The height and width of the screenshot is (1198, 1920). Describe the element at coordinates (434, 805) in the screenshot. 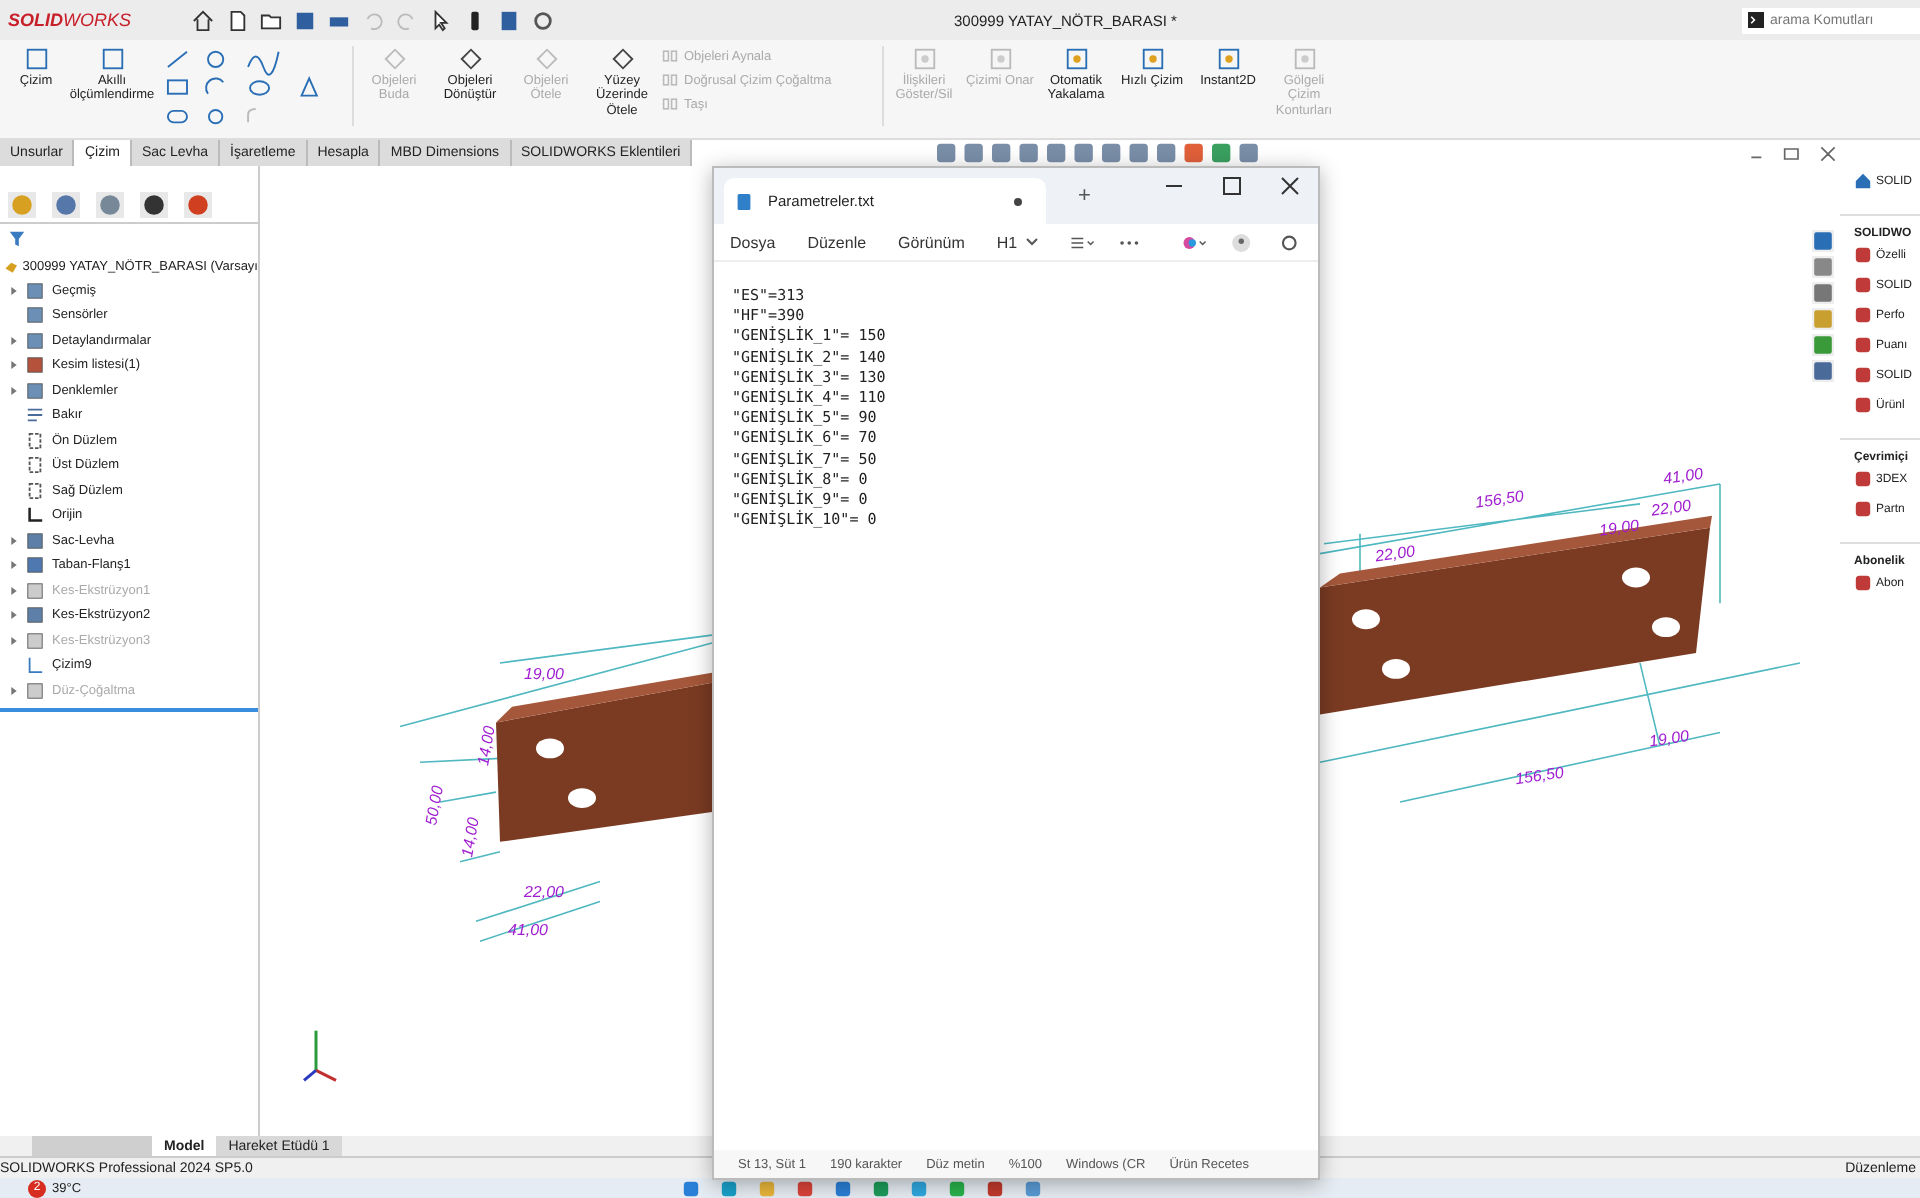

I see `dimension-label: 50,00` at that location.